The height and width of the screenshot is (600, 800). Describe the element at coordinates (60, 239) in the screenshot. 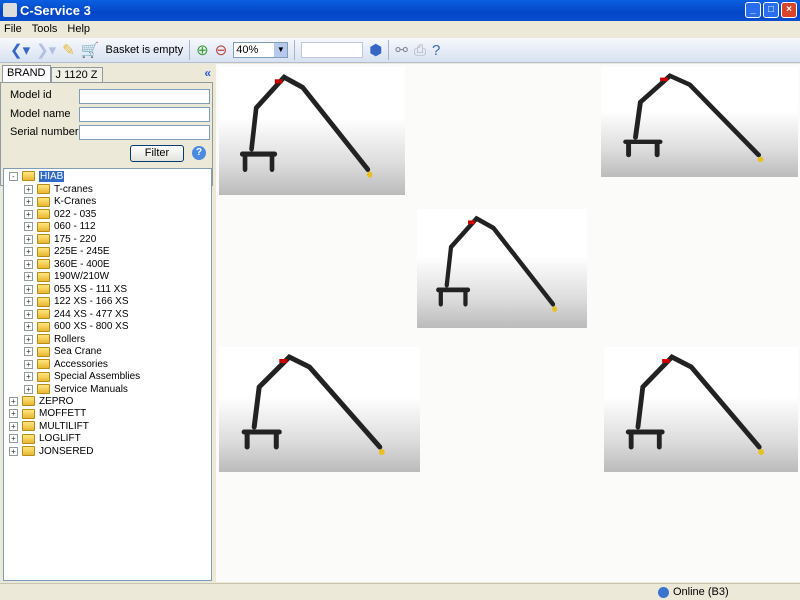

I see `tree-node: +175 - 220` at that location.